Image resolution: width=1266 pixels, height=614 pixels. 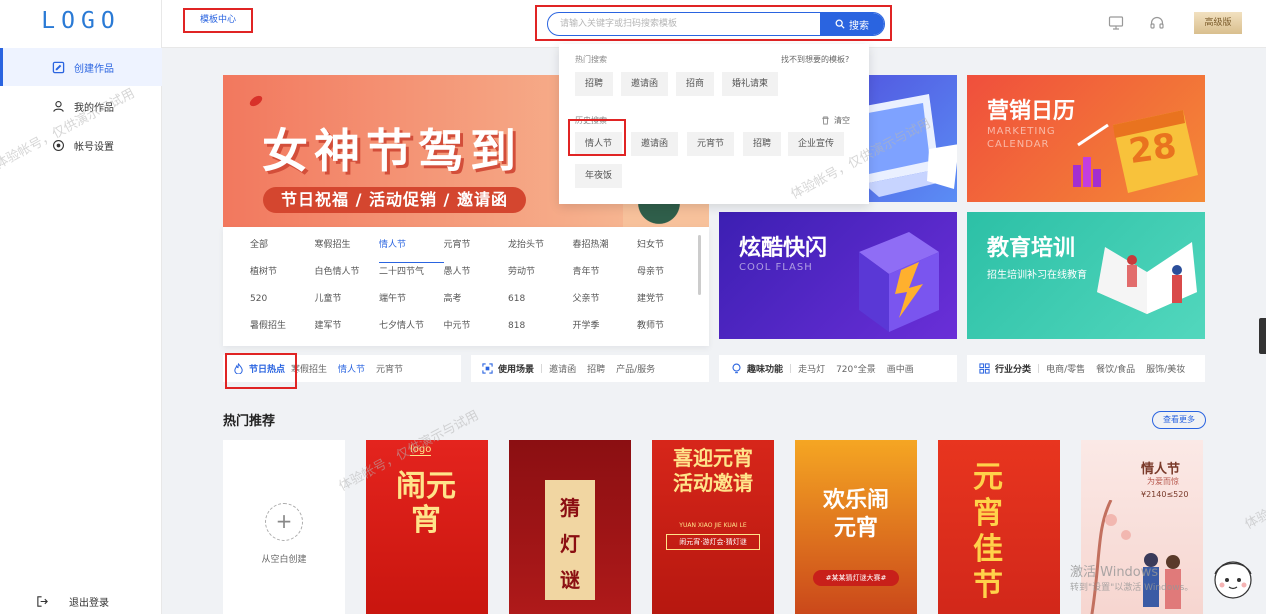 What do you see at coordinates (669, 276) in the screenshot?
I see `festival-item: 母亲节` at bounding box center [669, 276].